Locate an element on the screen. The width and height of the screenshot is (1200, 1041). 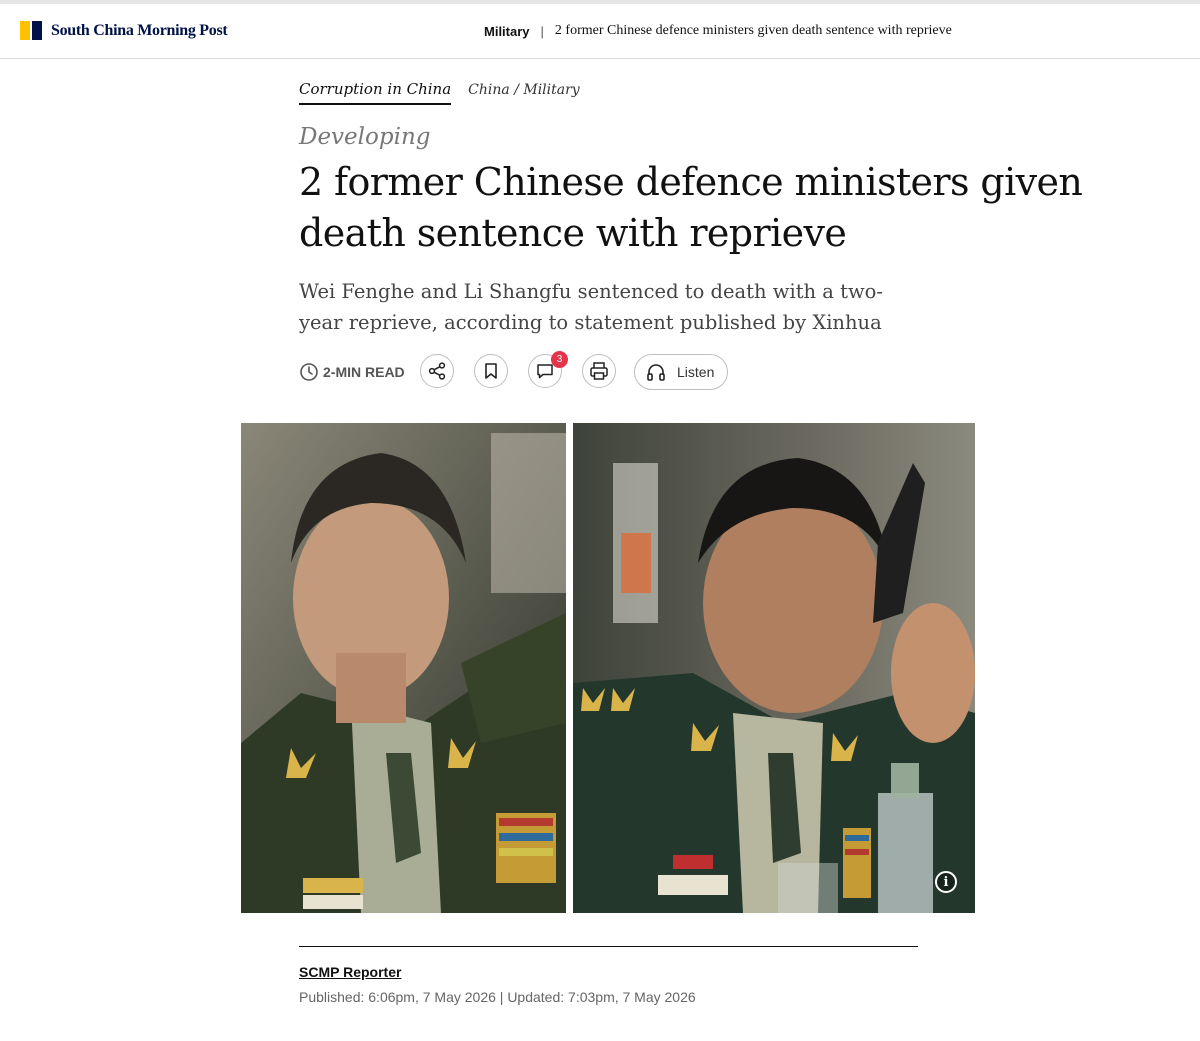
share-button is located at coordinates (437, 371).